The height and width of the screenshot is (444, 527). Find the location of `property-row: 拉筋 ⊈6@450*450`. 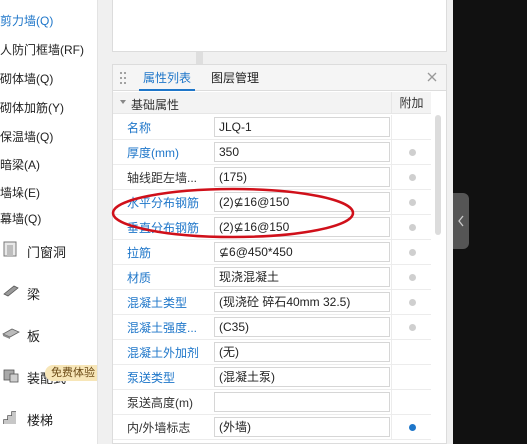

property-row: 拉筋 ⊈6@450*450 is located at coordinates (272, 252).